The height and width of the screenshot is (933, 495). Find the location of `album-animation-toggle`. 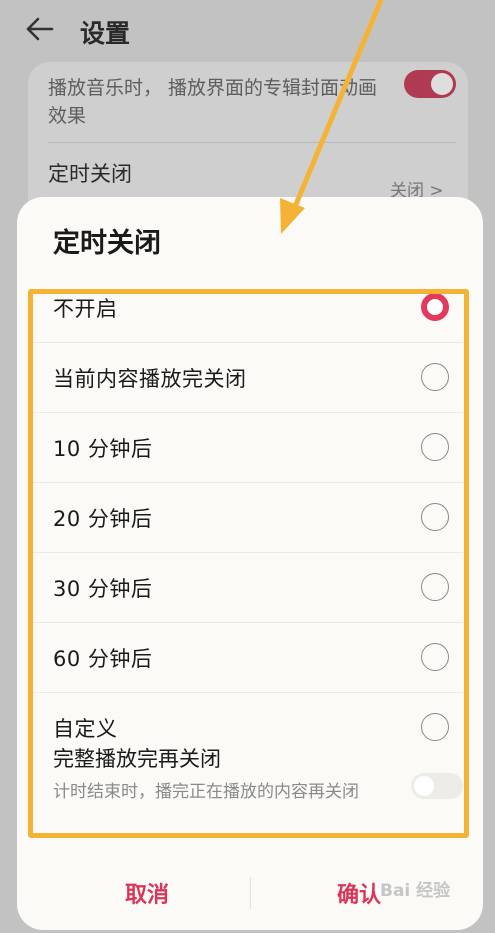

album-animation-toggle is located at coordinates (430, 84).